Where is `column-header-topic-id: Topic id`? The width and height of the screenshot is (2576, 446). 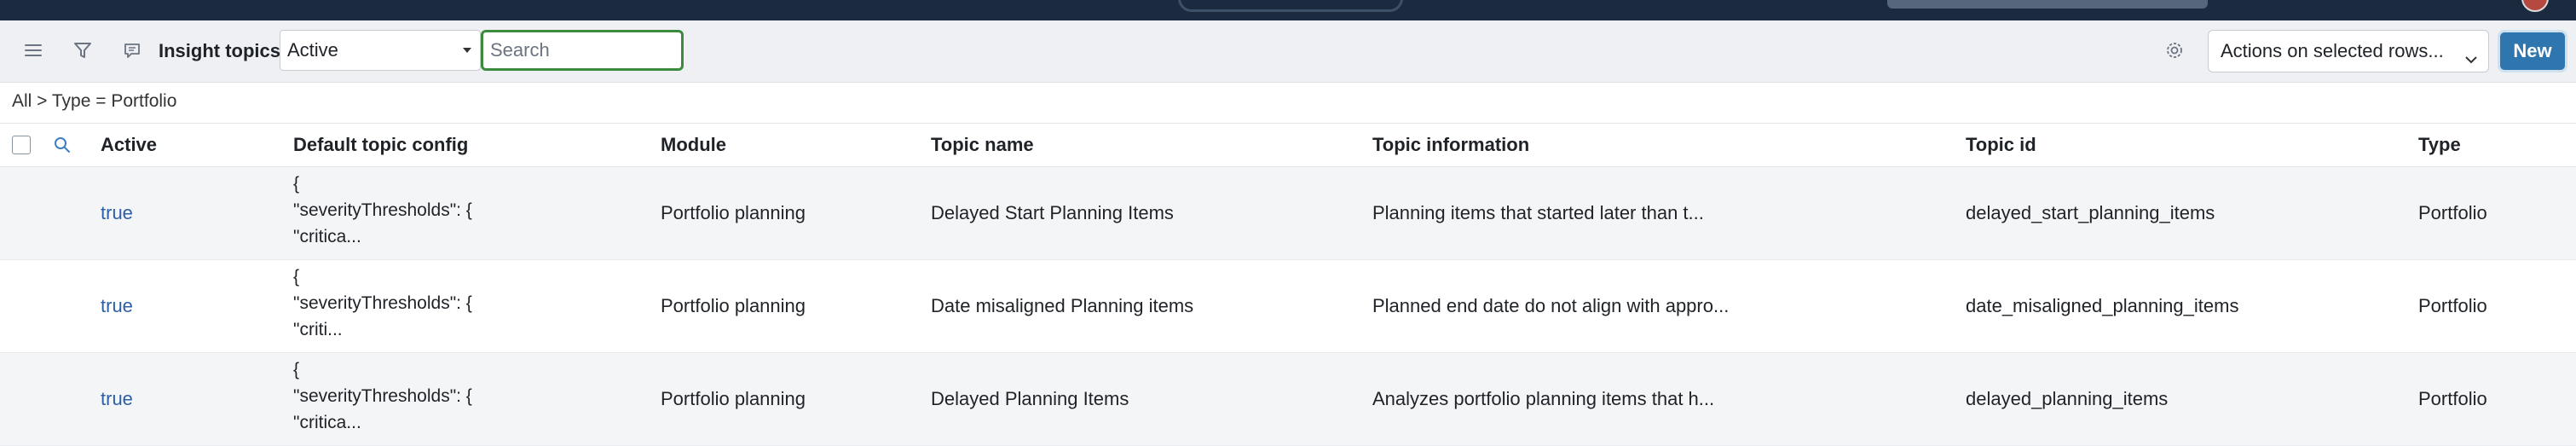 column-header-topic-id: Topic id is located at coordinates (2001, 145).